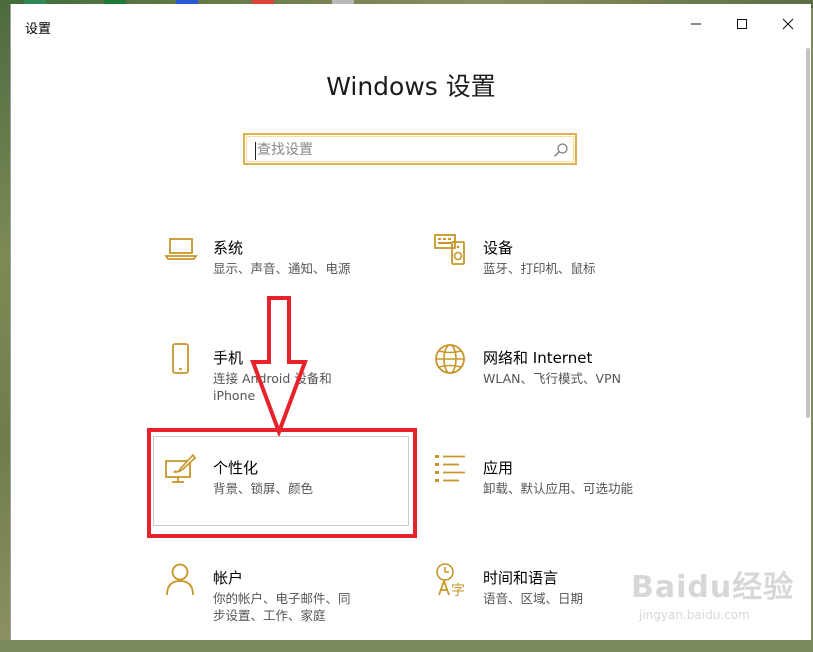 The image size is (813, 652). Describe the element at coordinates (411, 25) in the screenshot. I see `title-bar: 设置` at that location.